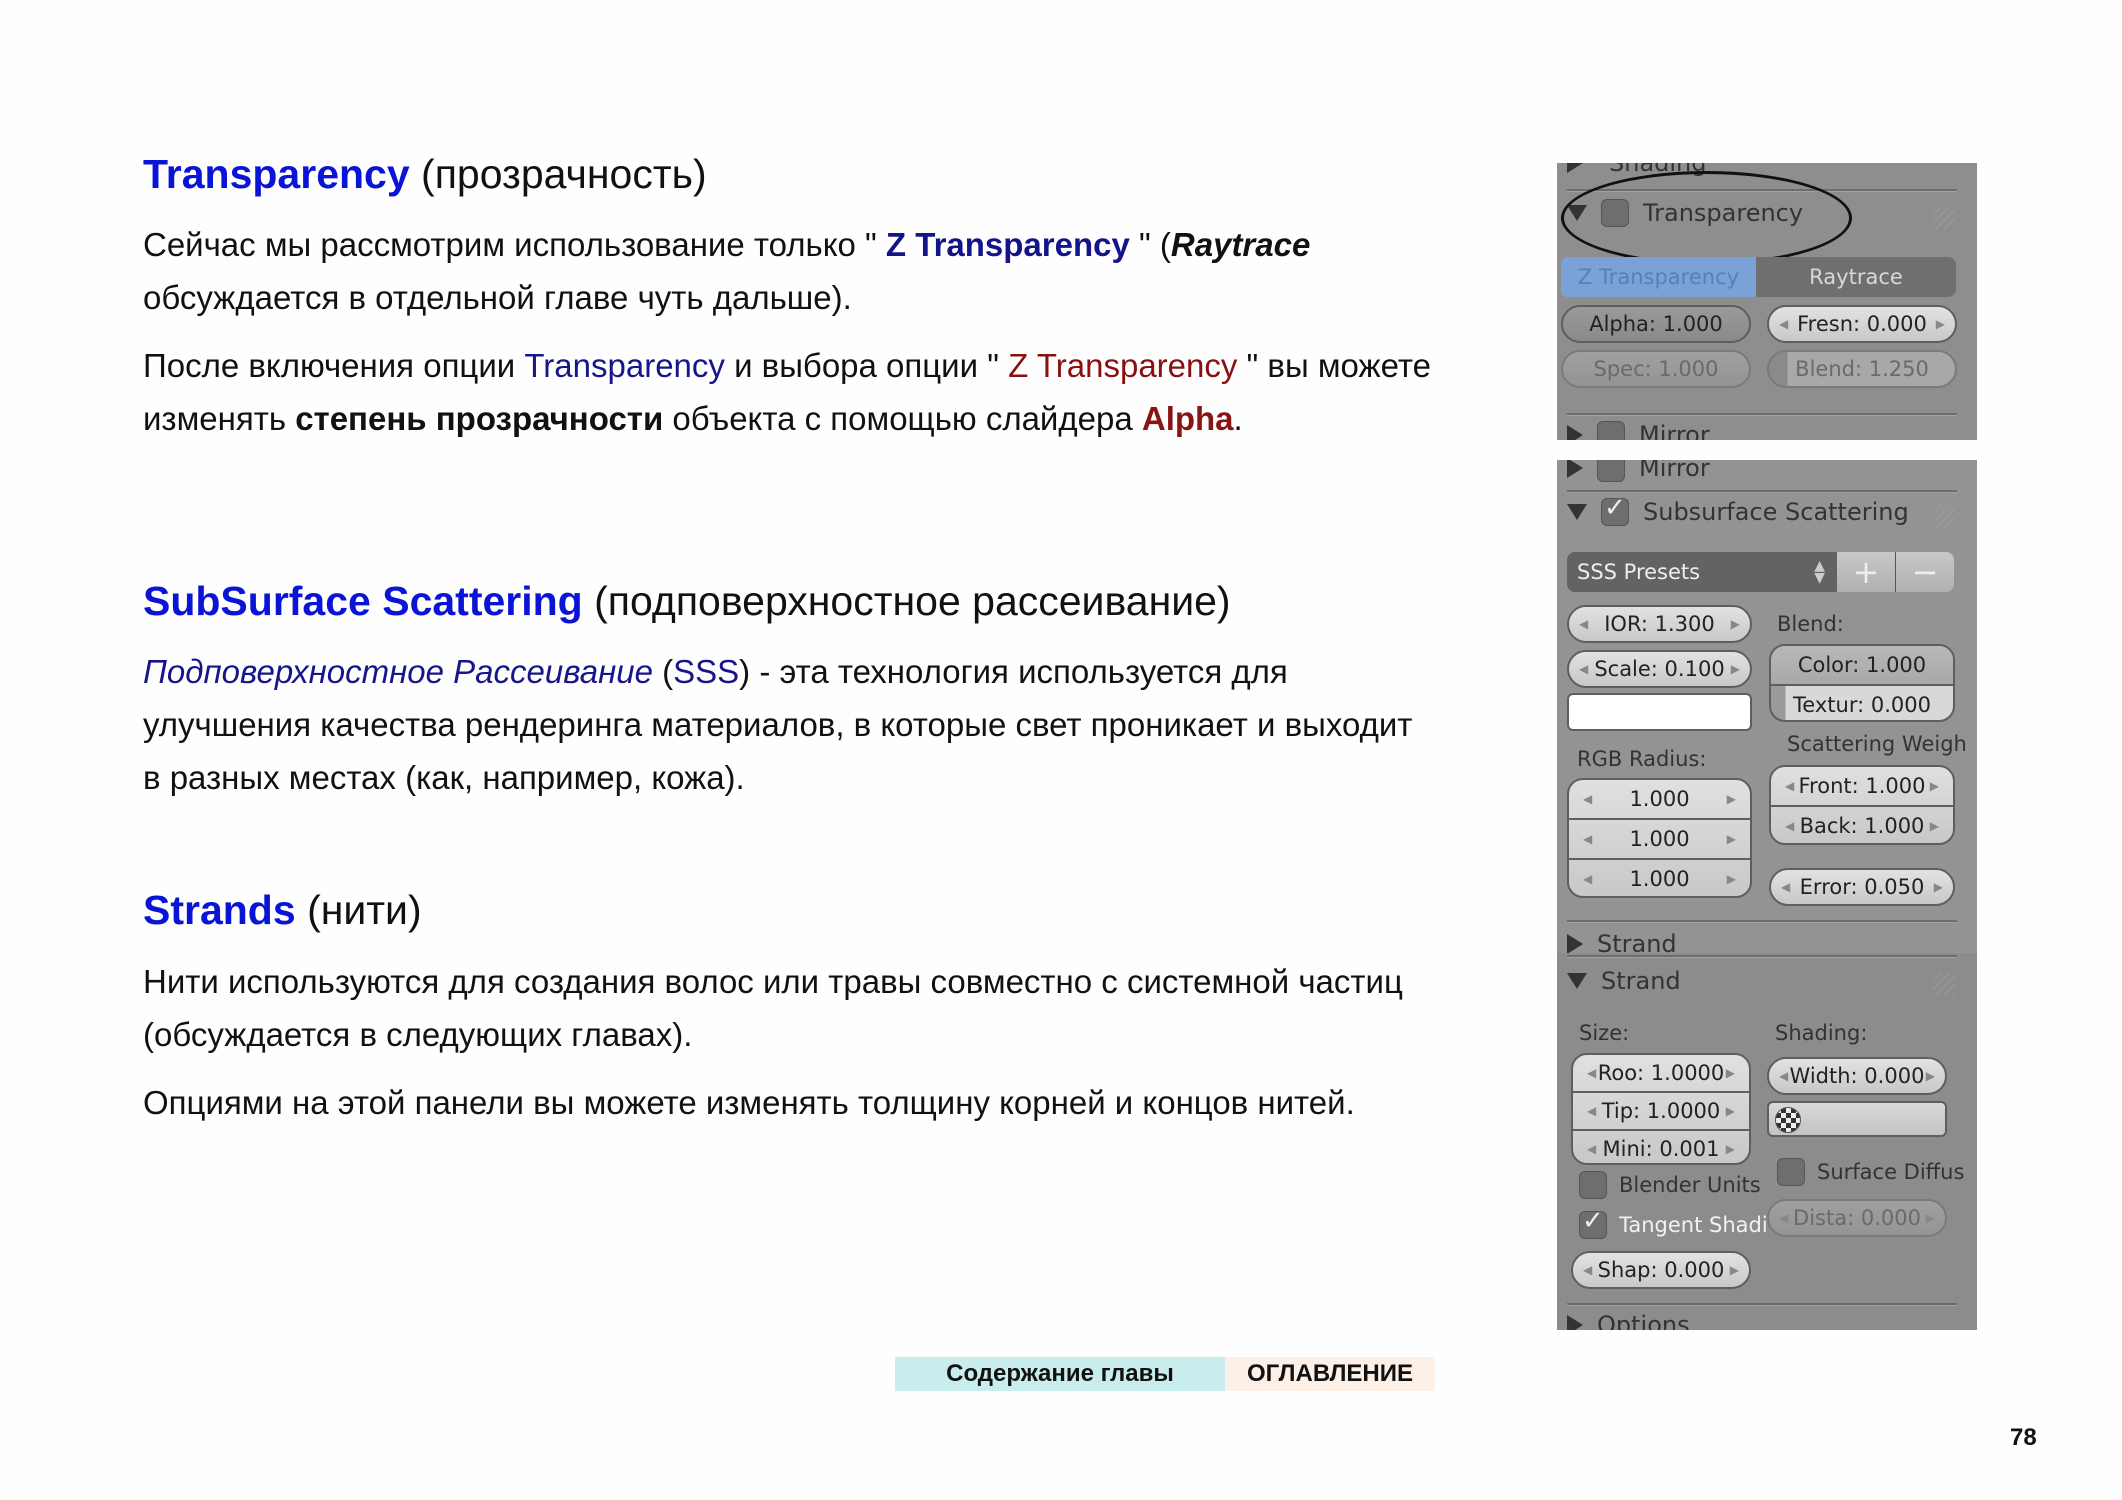  I want to click on field-value: Back: 1.000, so click(1862, 826).